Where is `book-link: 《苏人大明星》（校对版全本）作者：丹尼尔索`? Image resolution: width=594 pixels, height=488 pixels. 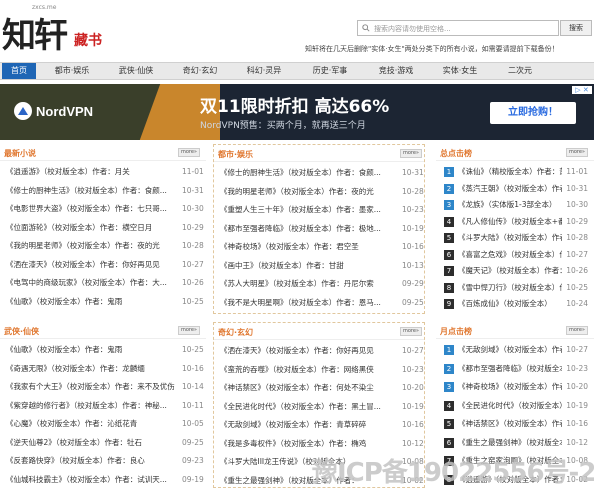 book-link: 《苏人大明星》（校对版全本）作者：丹尼尔索 is located at coordinates (306, 284).